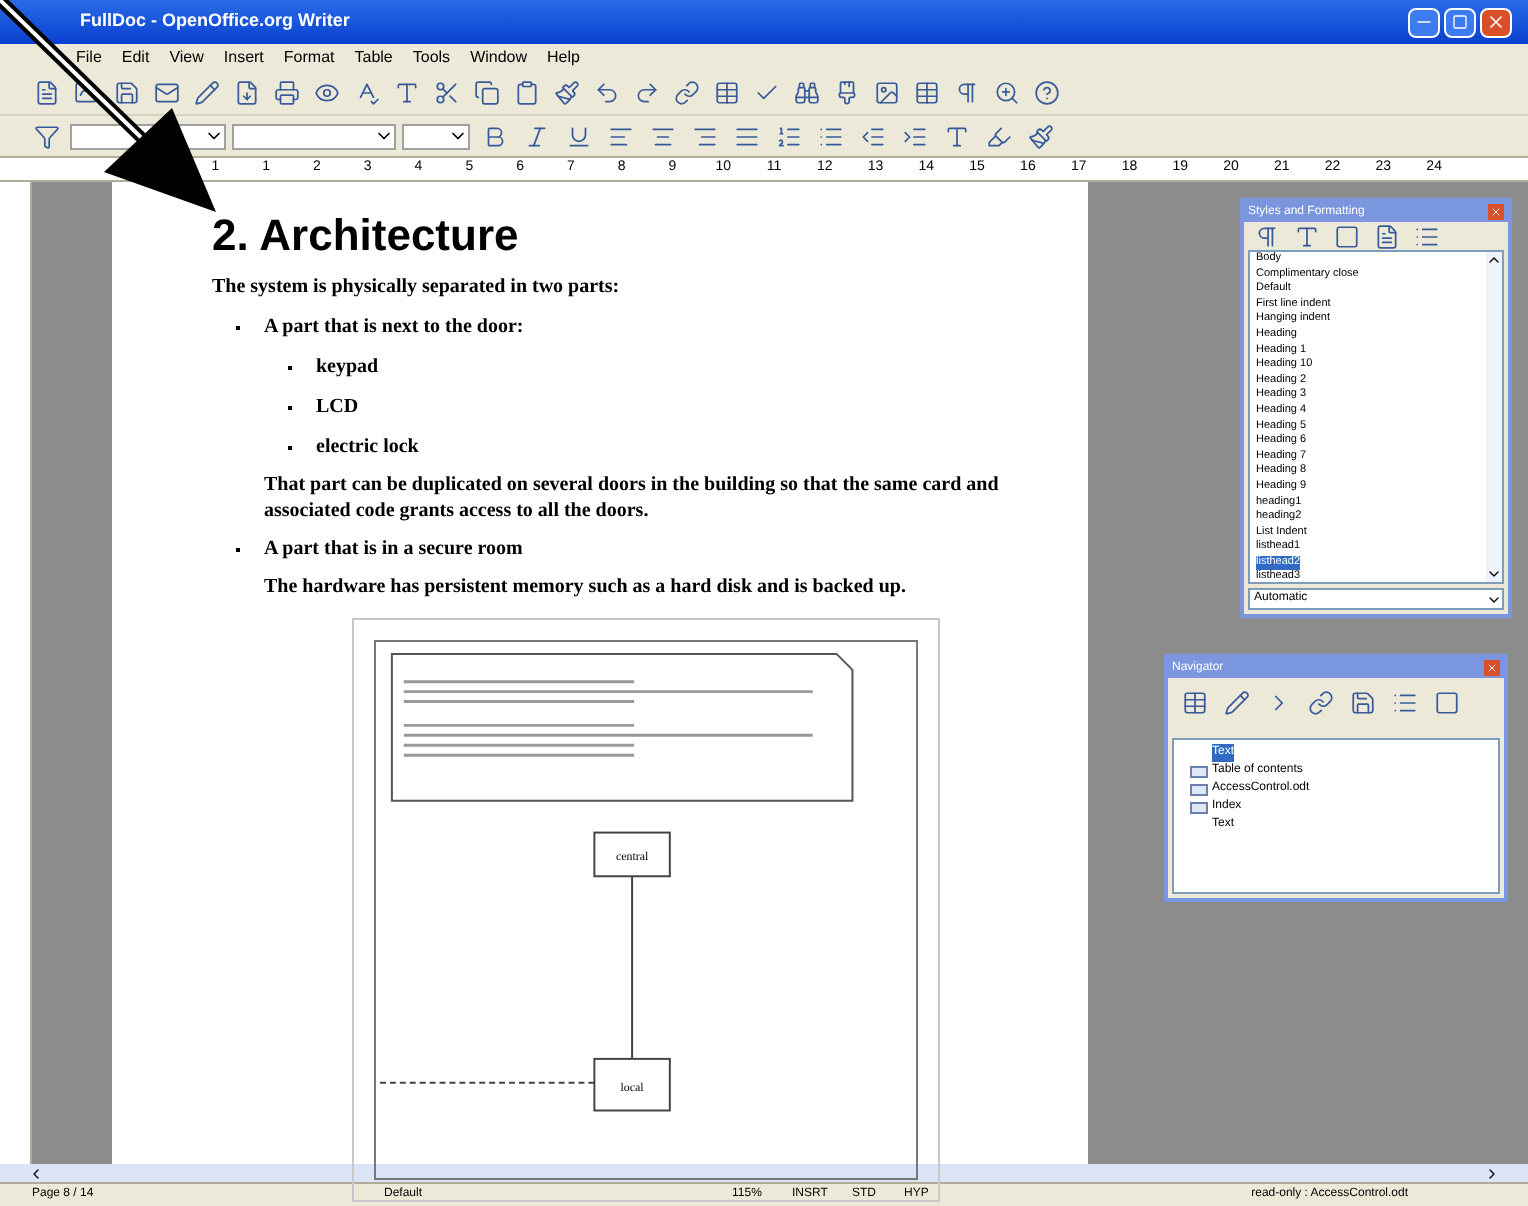  I want to click on list-item-text: LCD, so click(337, 408).